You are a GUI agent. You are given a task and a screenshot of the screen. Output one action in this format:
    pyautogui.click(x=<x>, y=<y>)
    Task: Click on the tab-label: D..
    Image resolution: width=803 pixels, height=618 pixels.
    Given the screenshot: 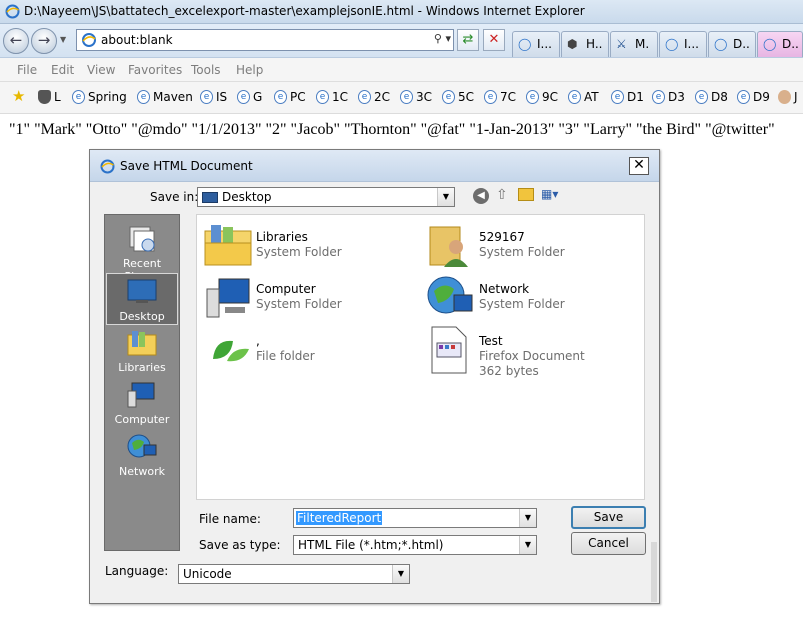 What is the action you would take?
    pyautogui.click(x=741, y=44)
    